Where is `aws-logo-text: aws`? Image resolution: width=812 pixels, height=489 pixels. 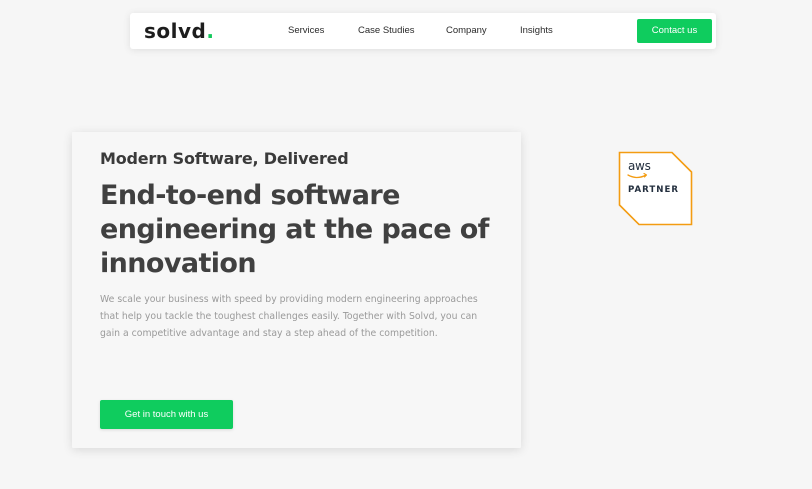
aws-logo-text: aws is located at coordinates (639, 166).